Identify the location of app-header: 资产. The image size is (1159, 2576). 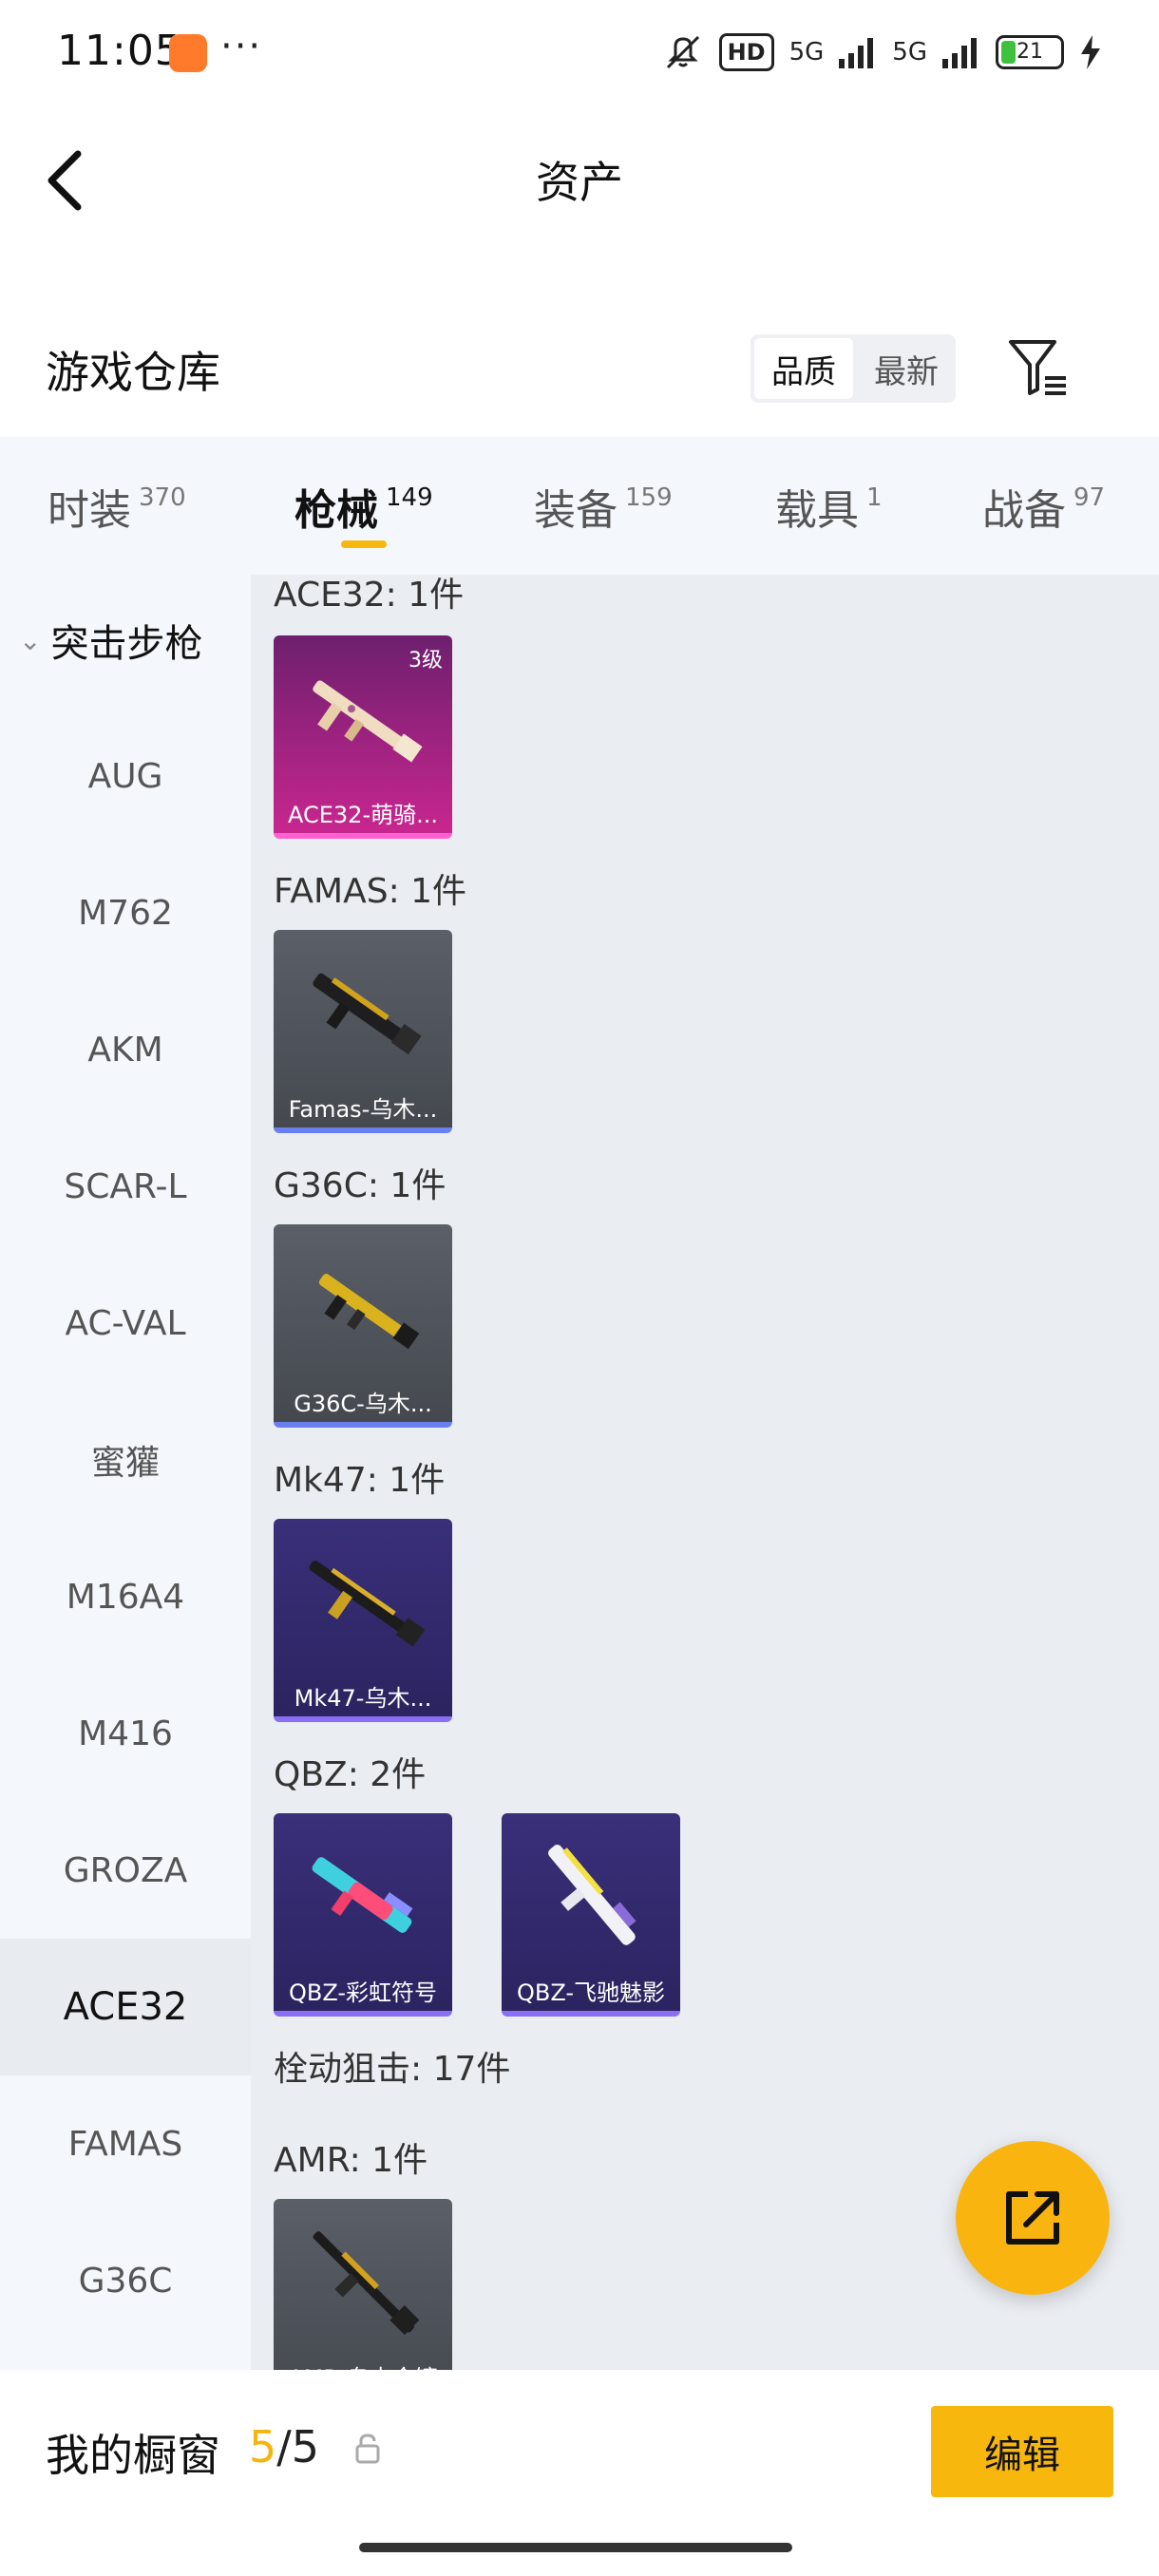
(579, 175).